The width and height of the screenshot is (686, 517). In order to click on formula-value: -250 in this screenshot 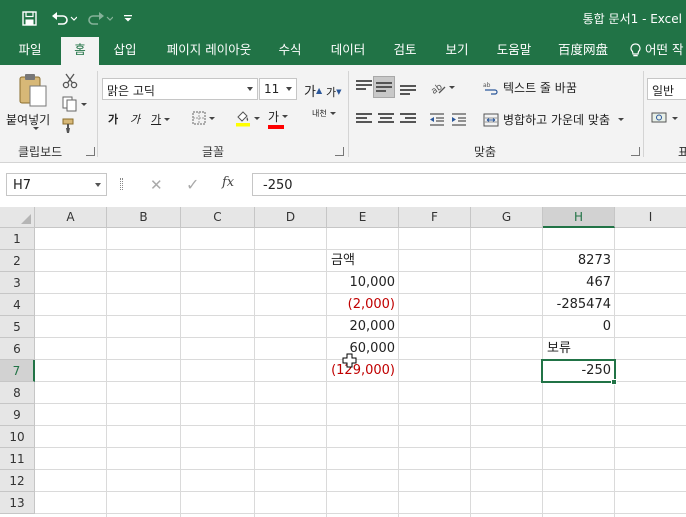, I will do `click(278, 185)`.